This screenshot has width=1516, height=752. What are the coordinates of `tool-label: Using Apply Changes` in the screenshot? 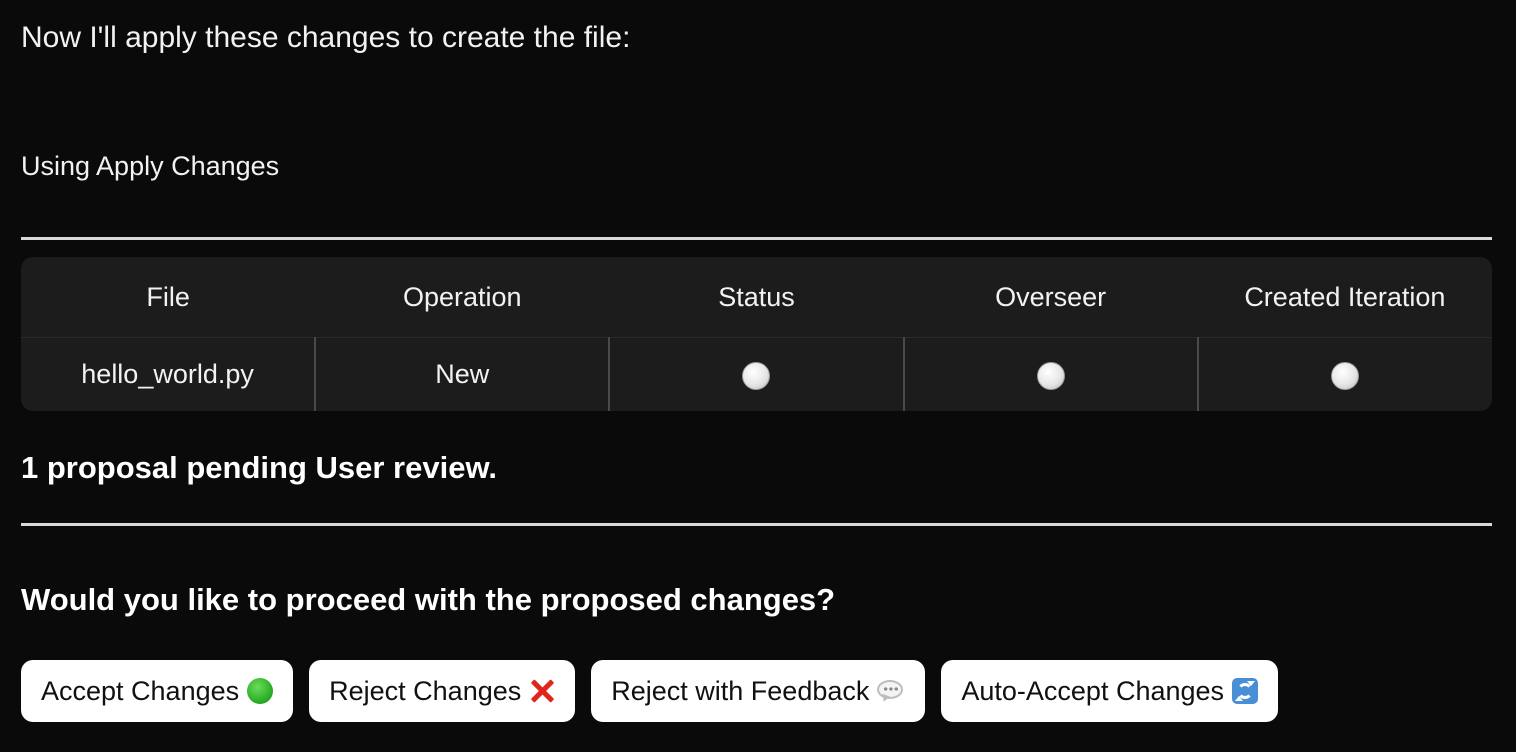 It's located at (150, 166).